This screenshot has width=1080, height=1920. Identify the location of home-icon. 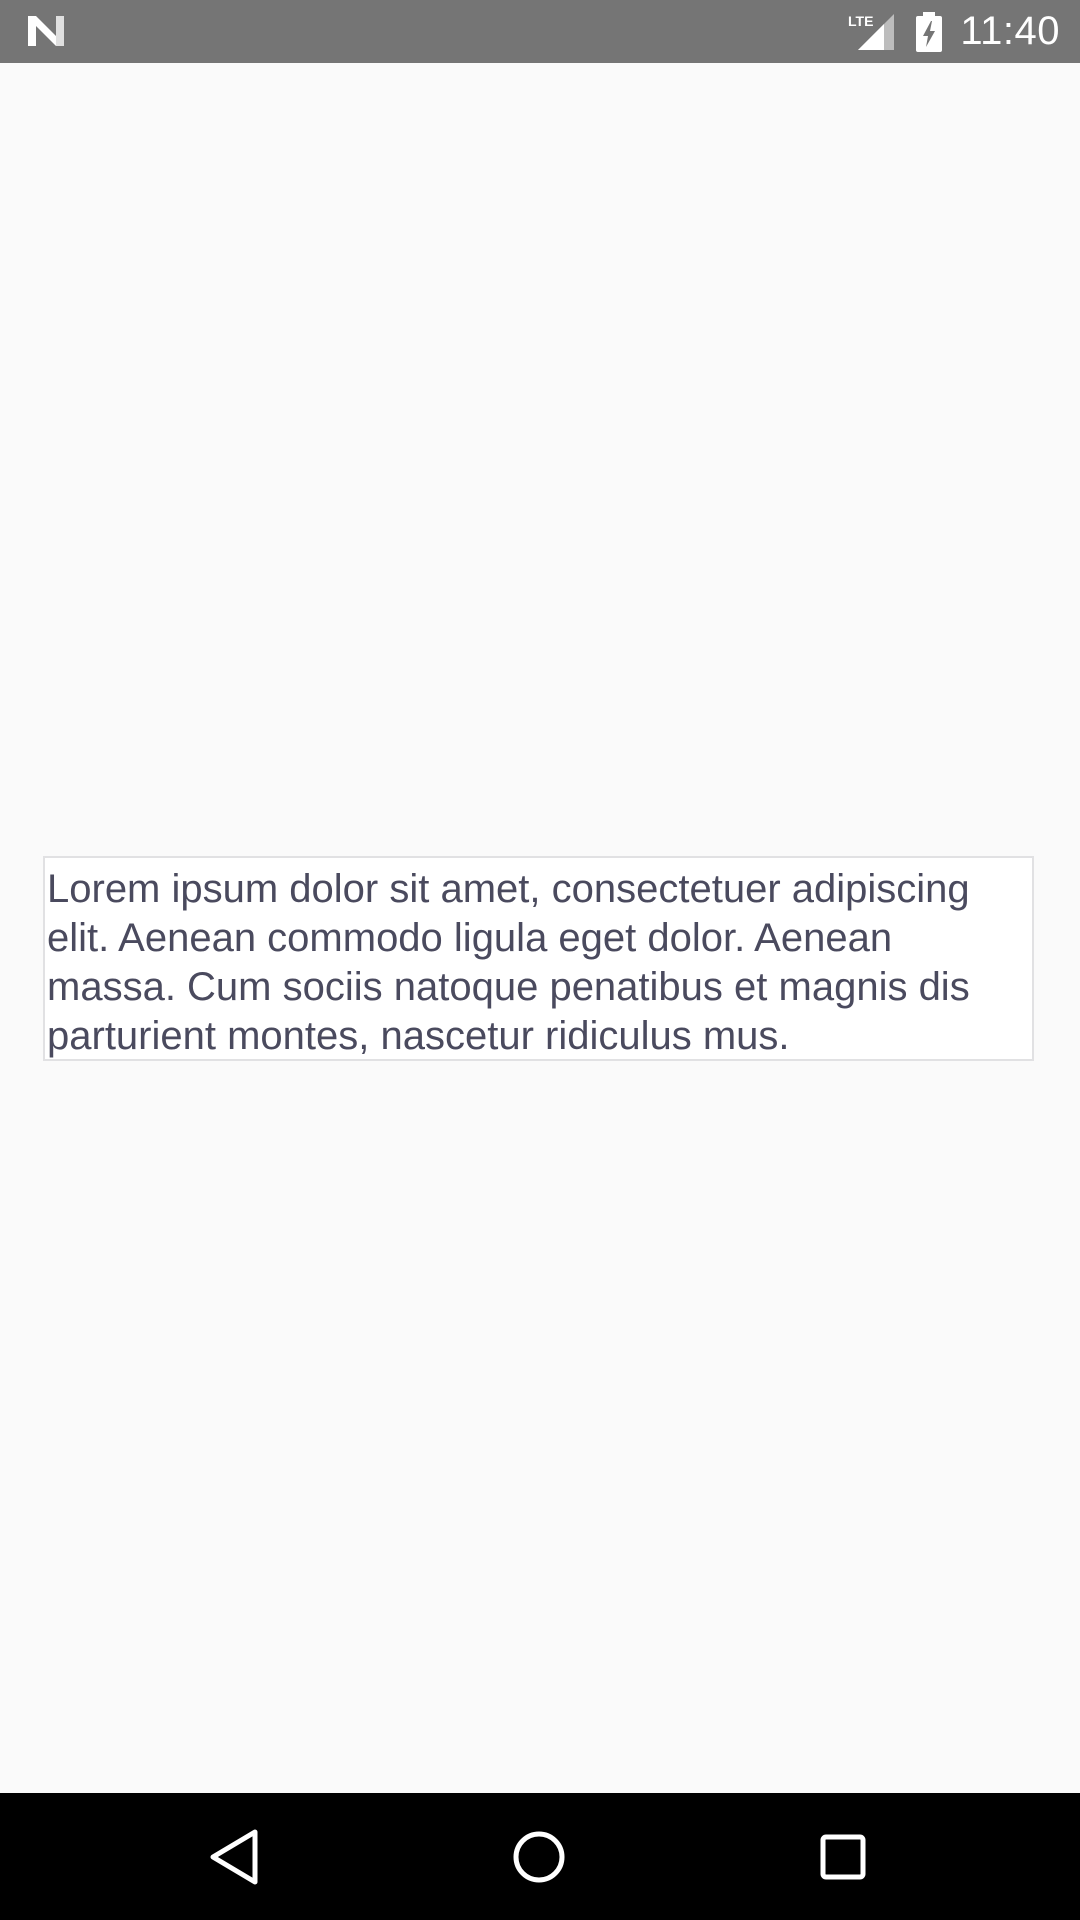
(539, 1857).